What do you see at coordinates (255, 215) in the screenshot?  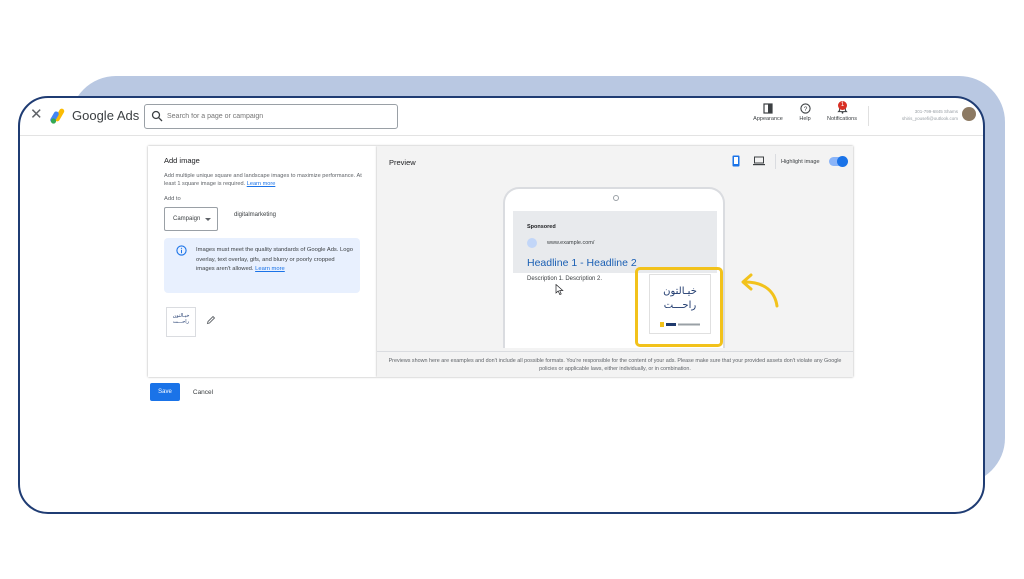 I see `campaign-name: digitalmarketing` at bounding box center [255, 215].